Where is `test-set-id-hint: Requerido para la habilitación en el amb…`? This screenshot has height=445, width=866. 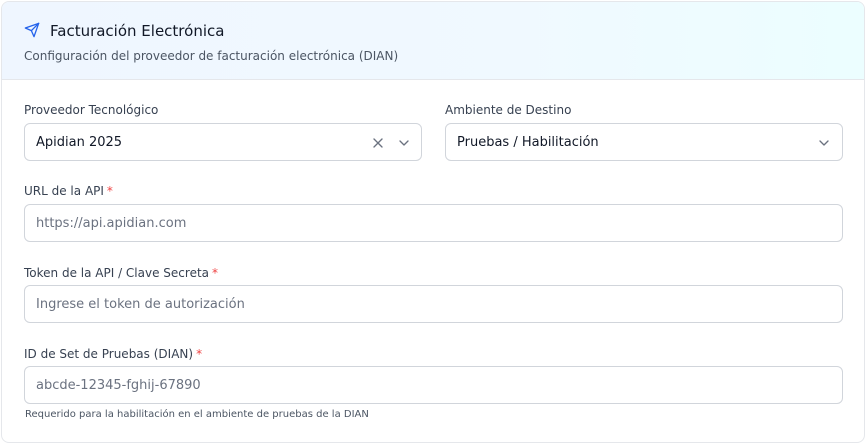 test-set-id-hint: Requerido para la habilitación en el amb… is located at coordinates (197, 414).